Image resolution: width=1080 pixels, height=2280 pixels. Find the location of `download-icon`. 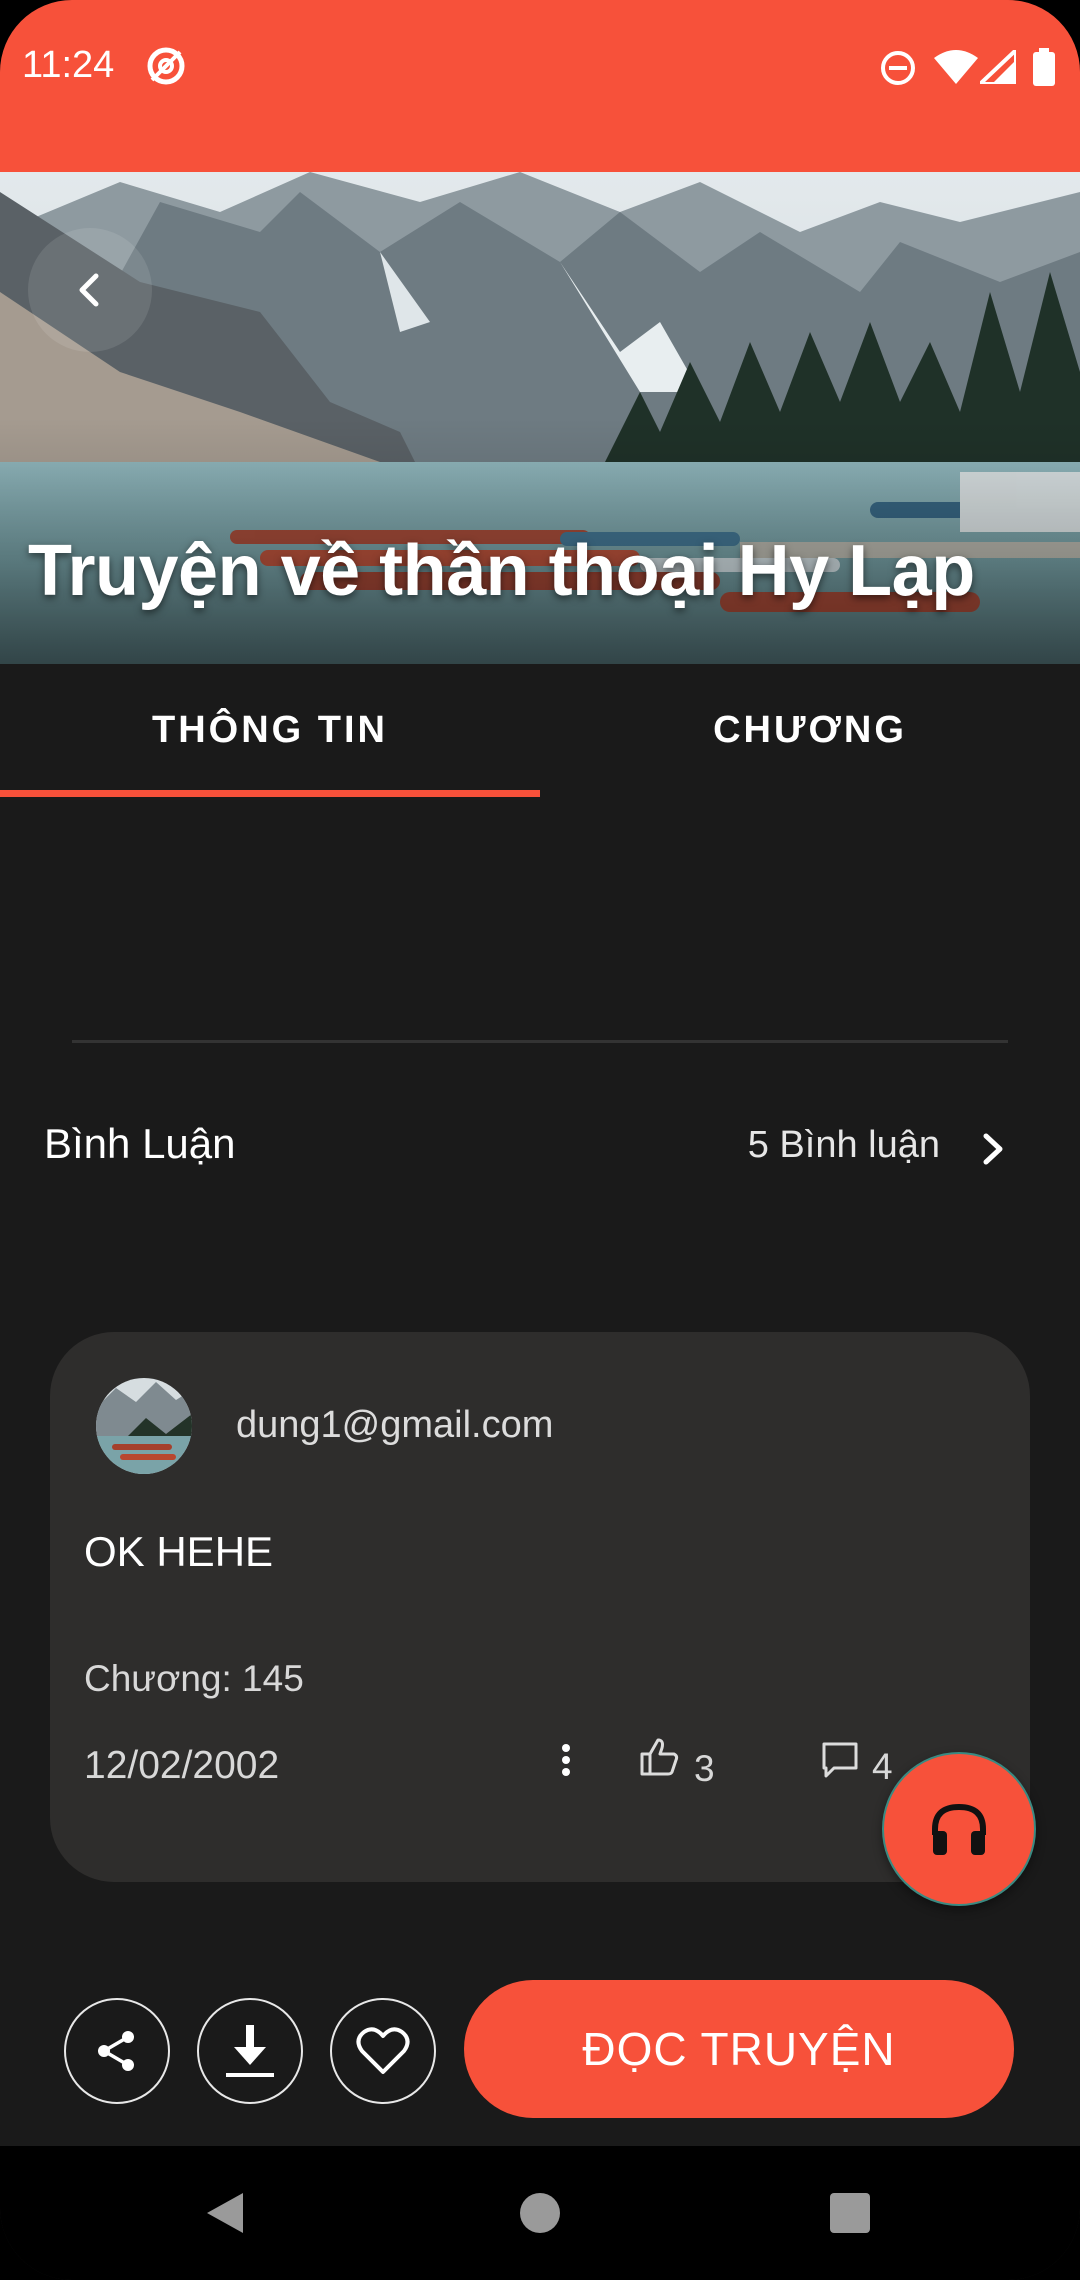

download-icon is located at coordinates (250, 2051).